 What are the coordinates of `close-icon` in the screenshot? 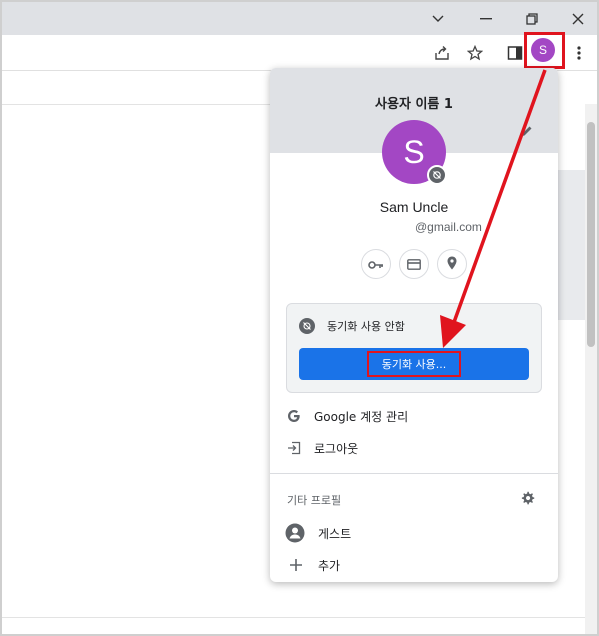 It's located at (577, 18).